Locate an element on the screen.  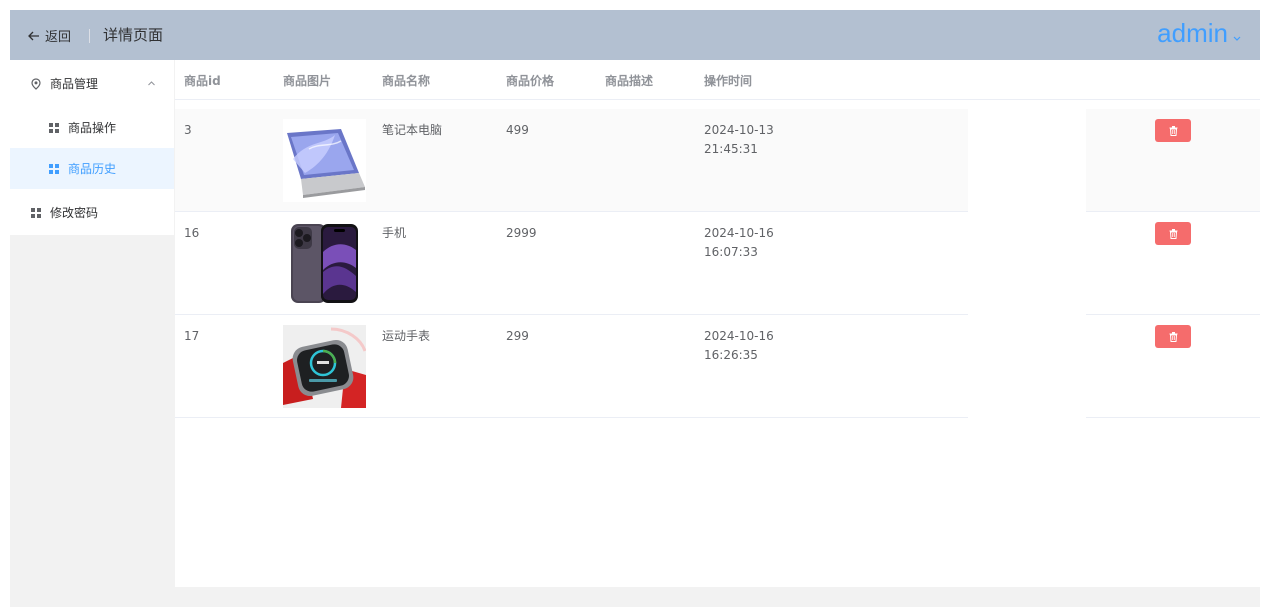
sidebar-item-product-management: 商品管理 is located at coordinates (92, 83).